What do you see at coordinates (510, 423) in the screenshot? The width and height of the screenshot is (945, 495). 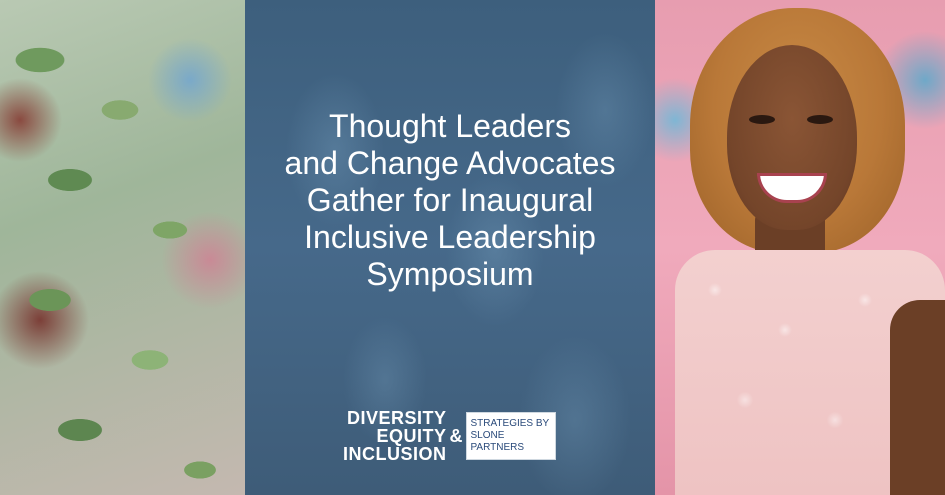 I see `logo-box-line: STRATEGIES BY` at bounding box center [510, 423].